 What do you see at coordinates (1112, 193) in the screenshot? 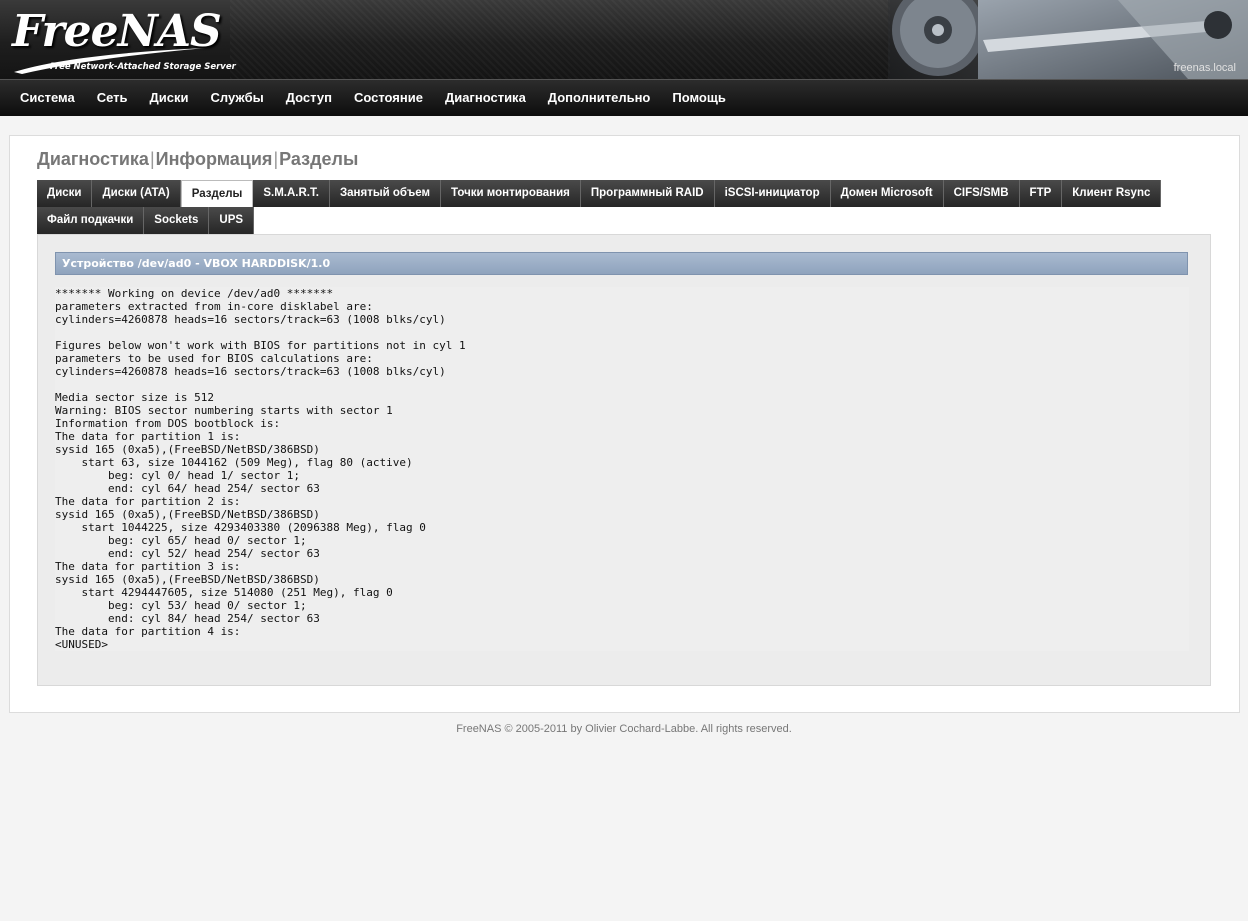
I see `tab-rsync-client: Клиент Rsync` at bounding box center [1112, 193].